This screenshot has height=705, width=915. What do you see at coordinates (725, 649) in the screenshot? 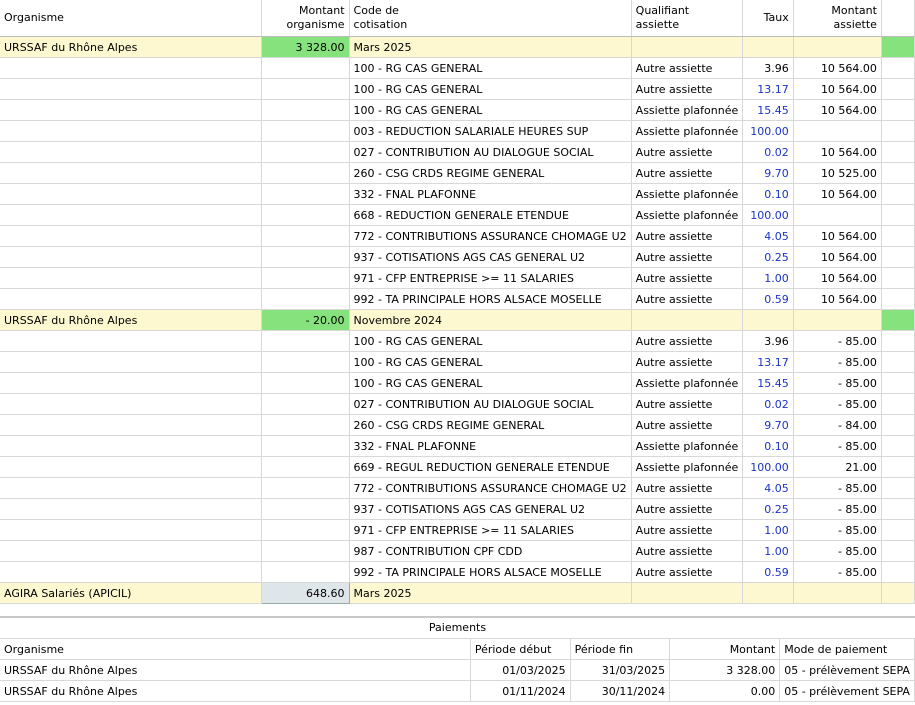
I see `pay-col-montant: Montant` at bounding box center [725, 649].